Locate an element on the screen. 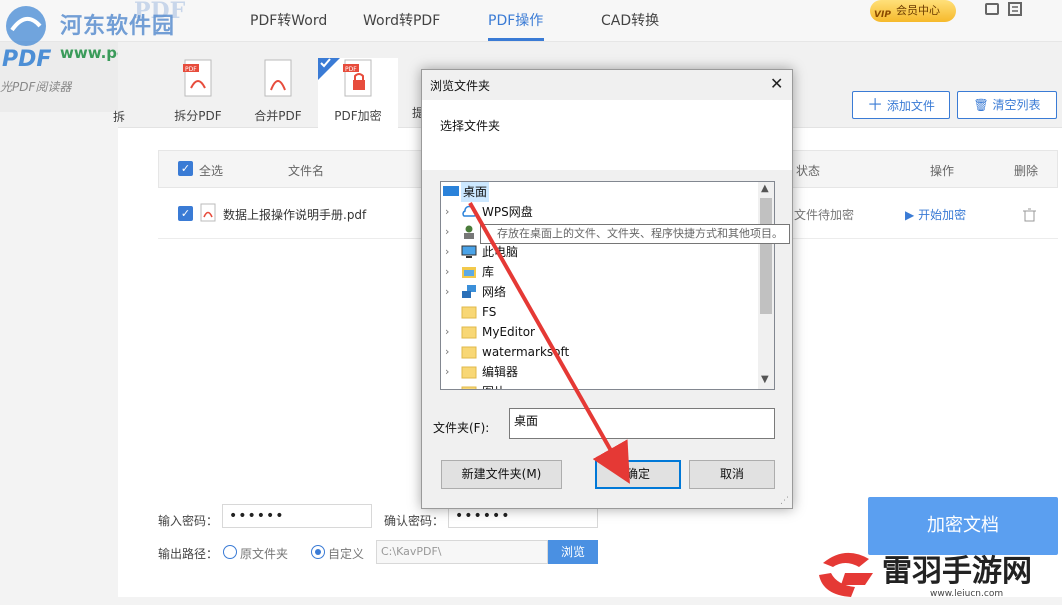  password-input: •••••• is located at coordinates (297, 516).